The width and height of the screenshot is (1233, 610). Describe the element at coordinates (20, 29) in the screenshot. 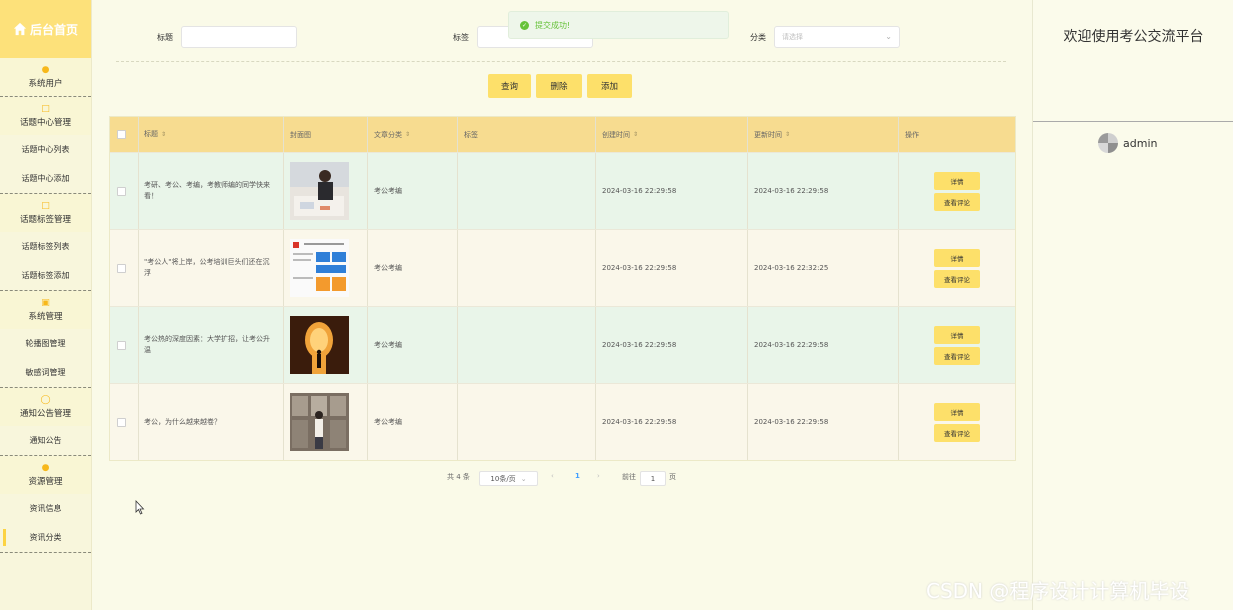

I see `home-icon` at that location.